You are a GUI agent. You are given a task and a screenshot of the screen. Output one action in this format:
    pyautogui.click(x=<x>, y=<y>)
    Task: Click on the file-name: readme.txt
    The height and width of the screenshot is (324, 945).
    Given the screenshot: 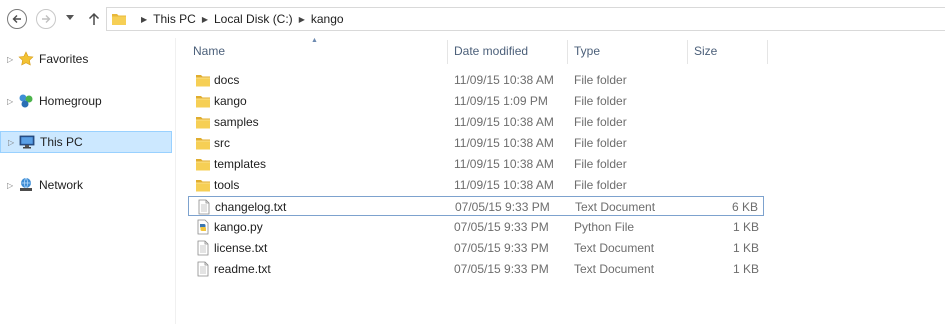 What is the action you would take?
    pyautogui.click(x=242, y=269)
    